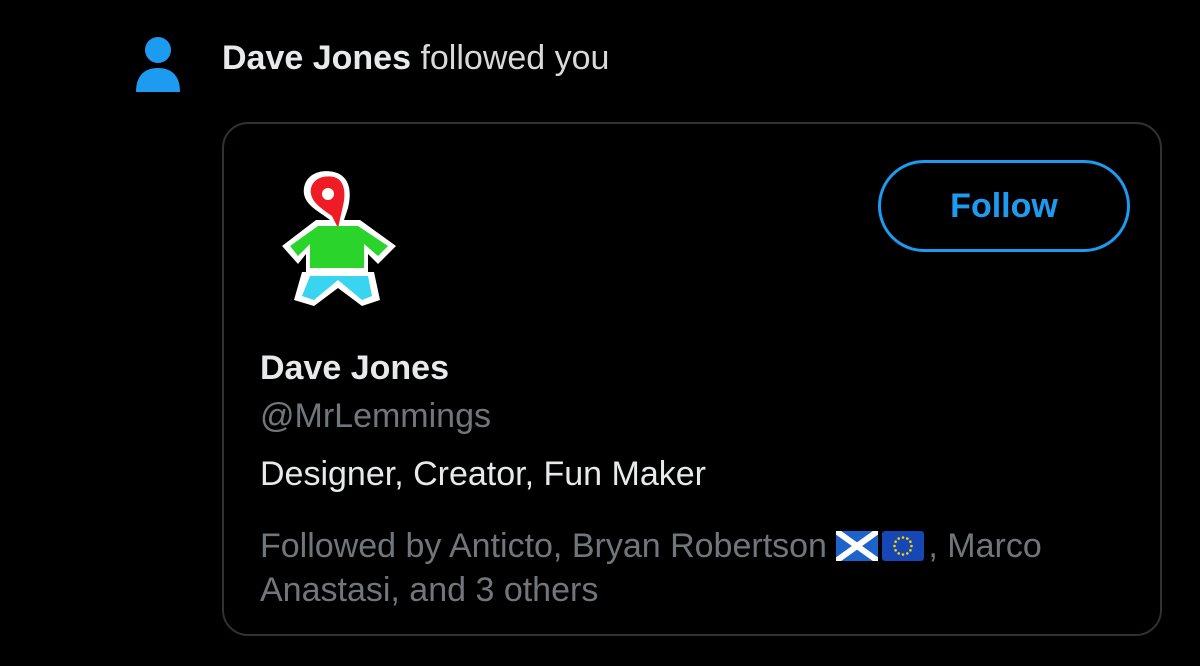 This screenshot has width=1200, height=666. I want to click on eu-flag-icon, so click(903, 546).